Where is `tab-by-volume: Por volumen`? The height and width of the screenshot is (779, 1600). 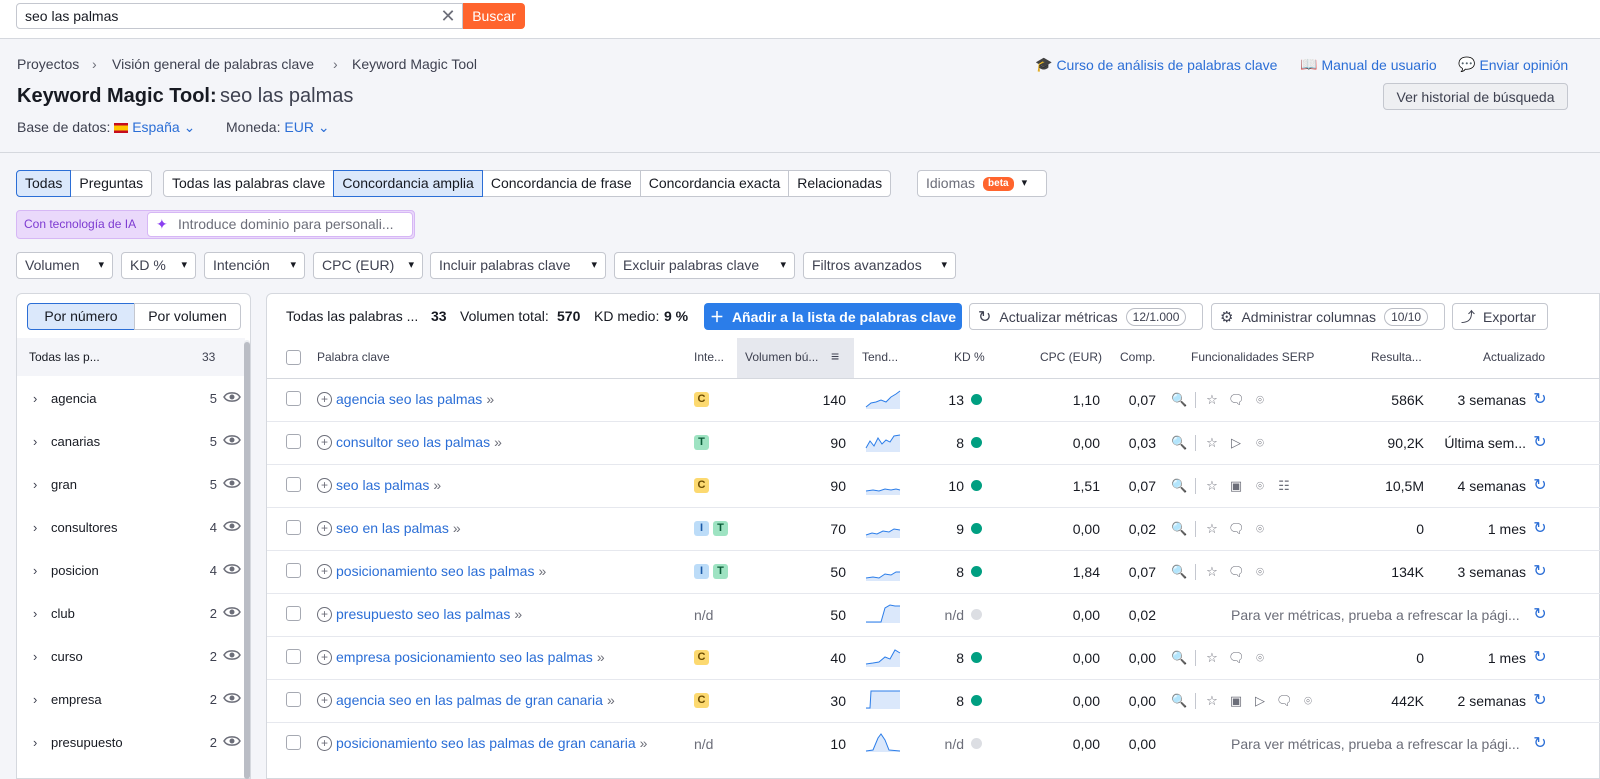 tab-by-volume: Por volumen is located at coordinates (187, 316).